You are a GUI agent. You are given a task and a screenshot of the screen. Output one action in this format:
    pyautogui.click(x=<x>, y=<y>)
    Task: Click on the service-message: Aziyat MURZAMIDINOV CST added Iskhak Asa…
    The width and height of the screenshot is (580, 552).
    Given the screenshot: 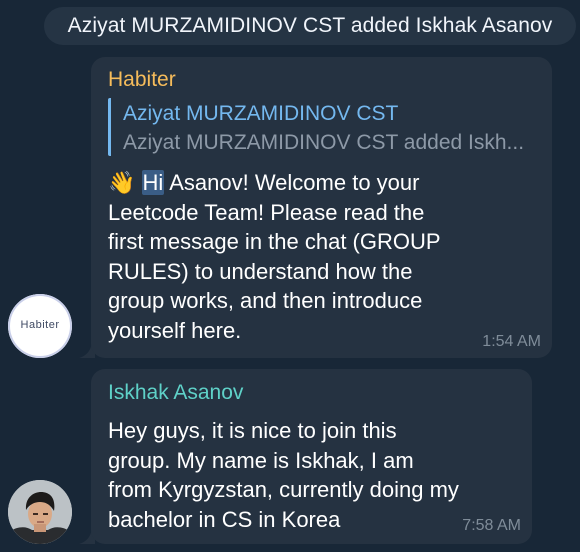 What is the action you would take?
    pyautogui.click(x=310, y=26)
    